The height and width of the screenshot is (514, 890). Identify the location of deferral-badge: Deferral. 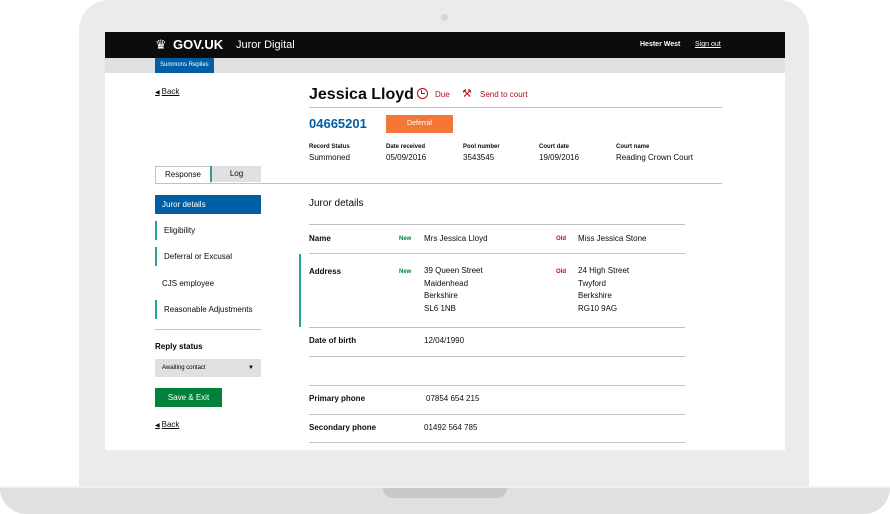
(419, 124).